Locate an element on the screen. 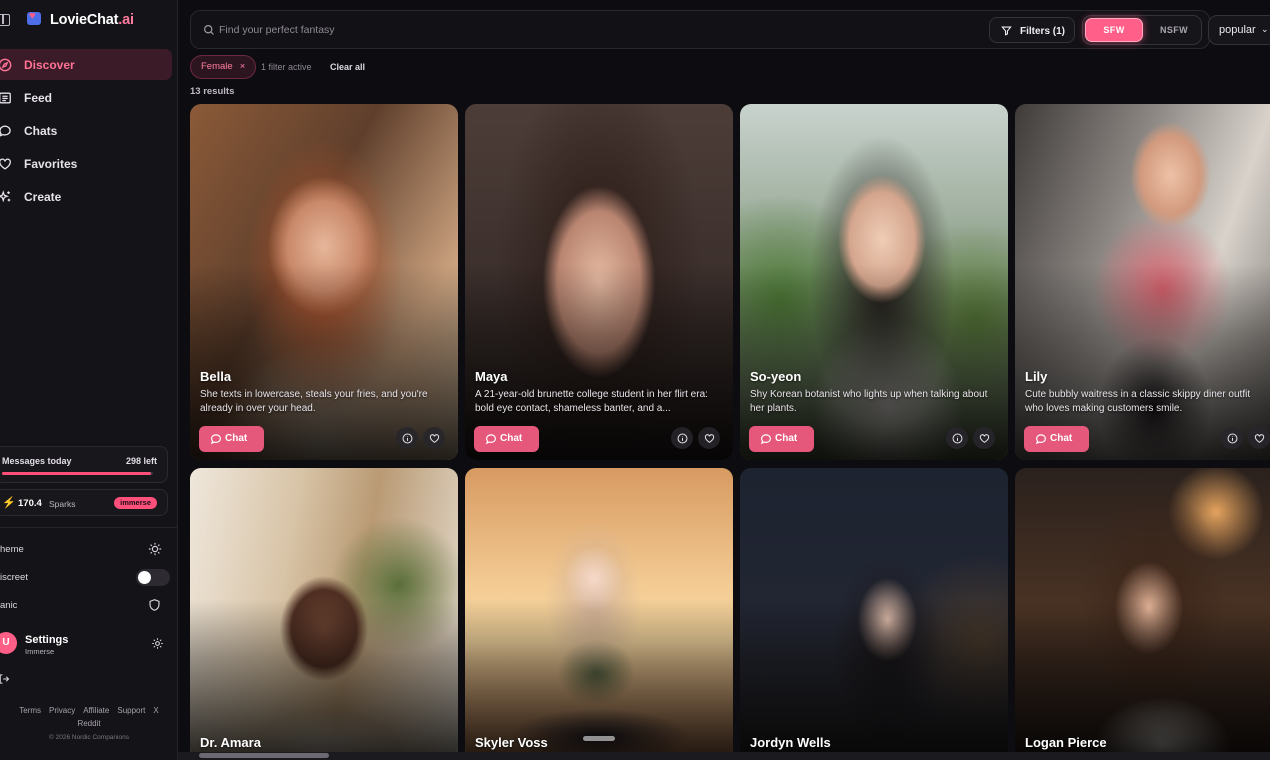  character-name: Dr. Amara is located at coordinates (230, 742).